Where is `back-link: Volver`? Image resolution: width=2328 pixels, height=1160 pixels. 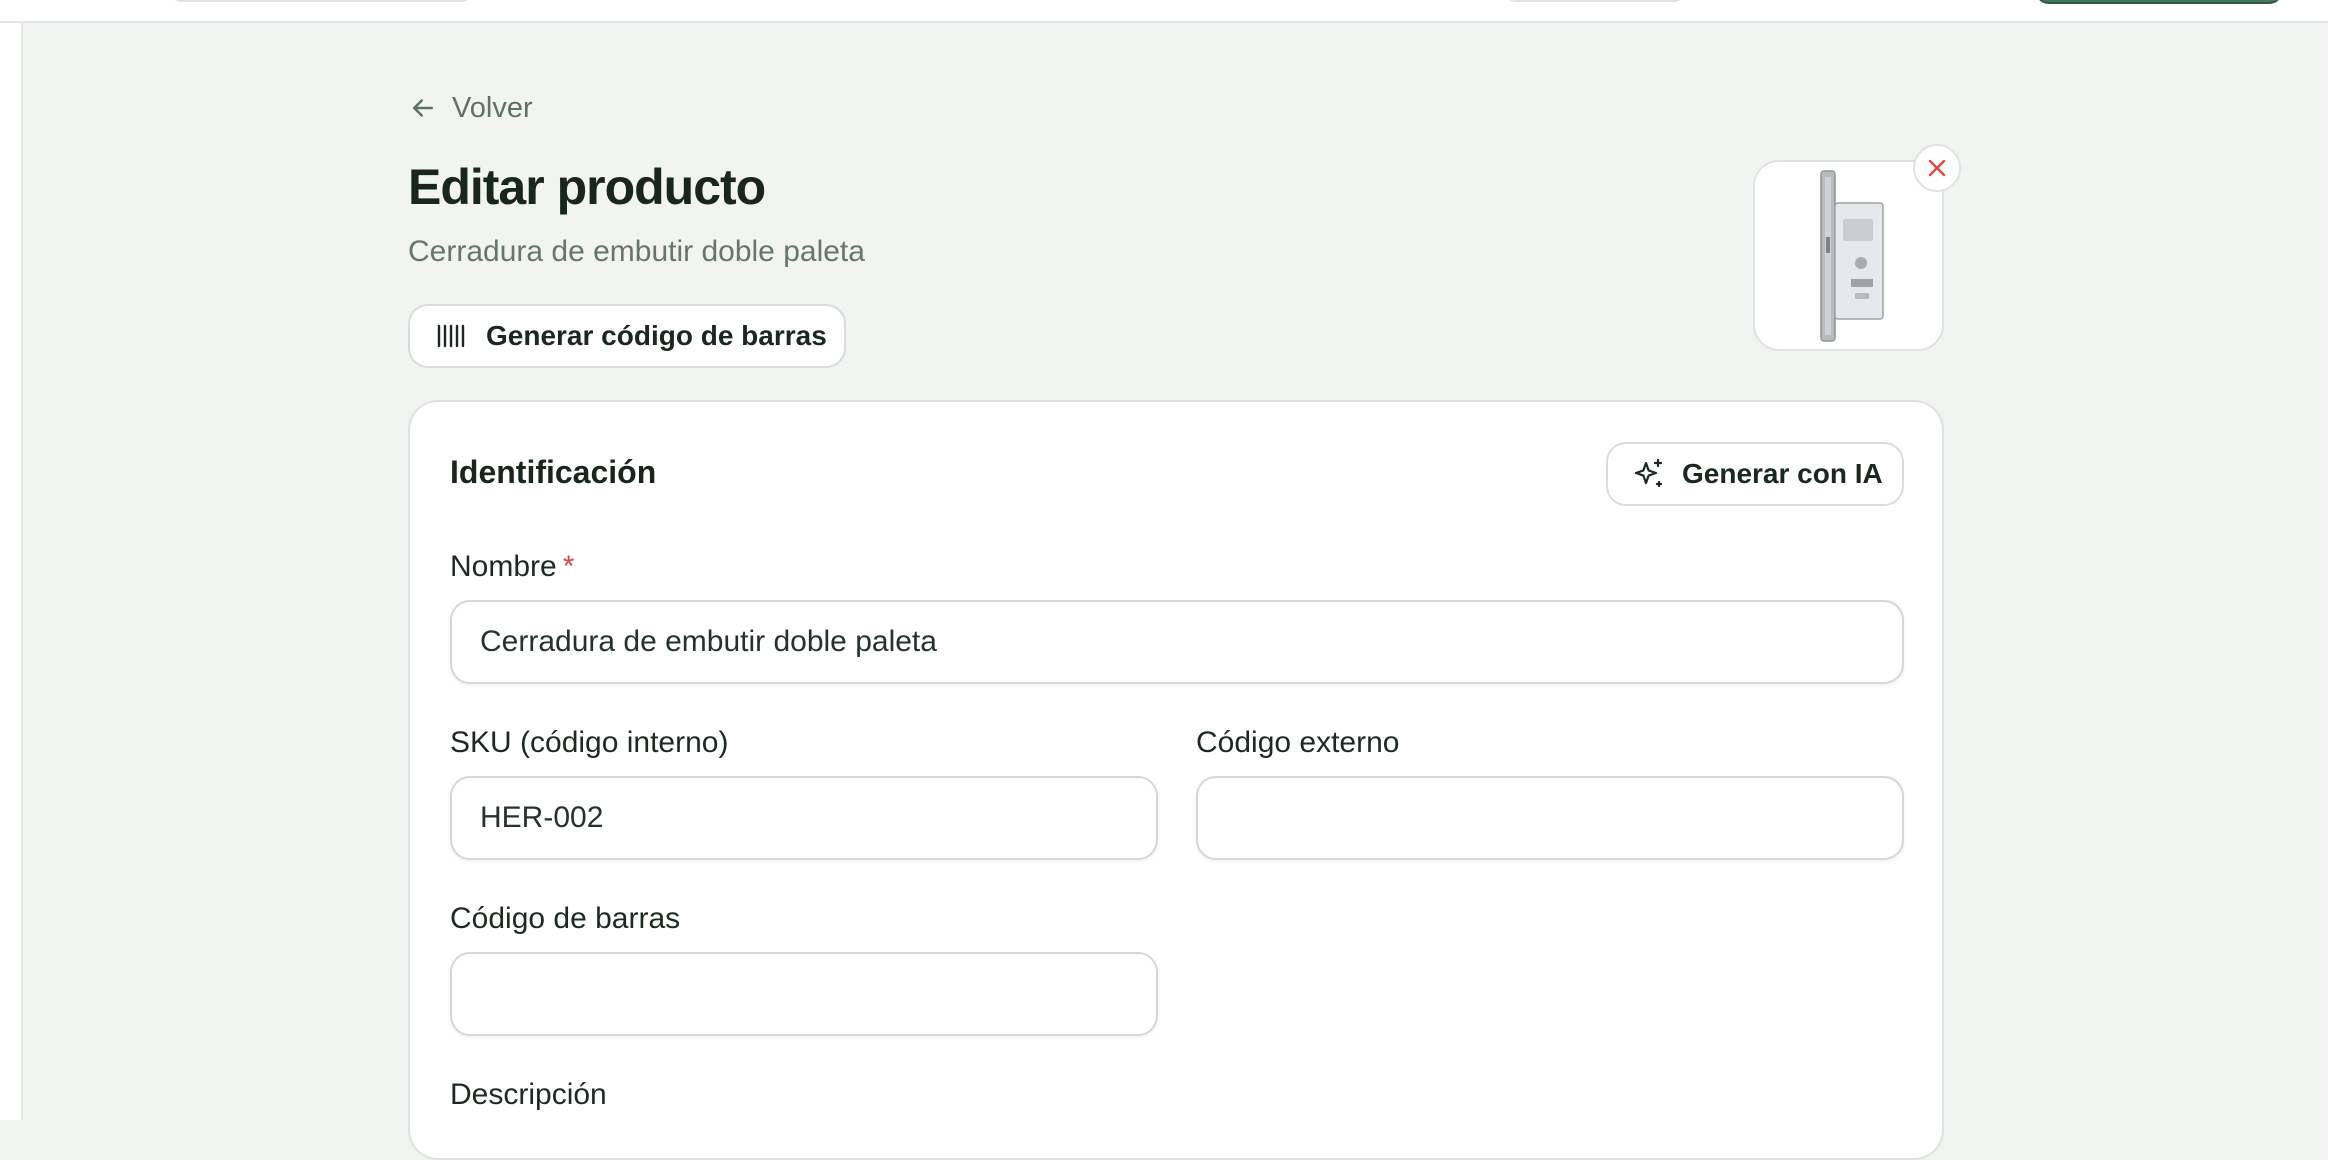
back-link: Volver is located at coordinates (470, 108).